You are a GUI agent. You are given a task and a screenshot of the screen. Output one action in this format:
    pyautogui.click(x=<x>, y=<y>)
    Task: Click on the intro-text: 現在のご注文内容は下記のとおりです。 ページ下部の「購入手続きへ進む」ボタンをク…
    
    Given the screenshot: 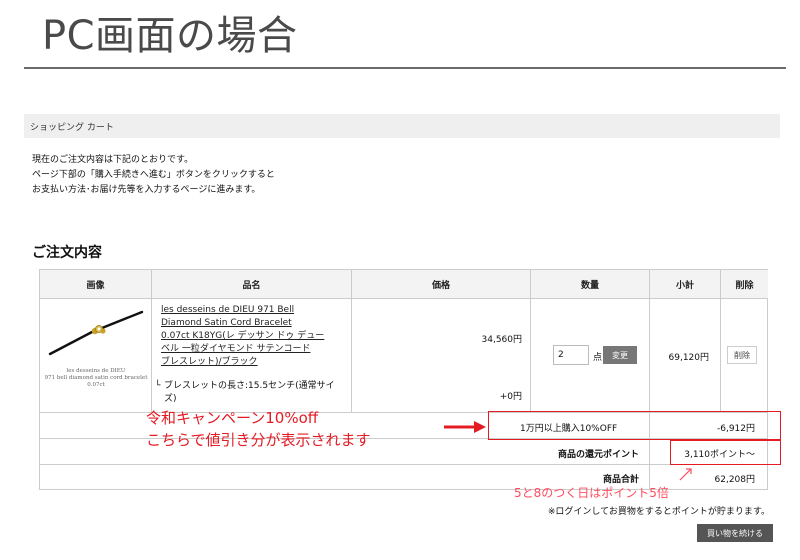 What is the action you would take?
    pyautogui.click(x=153, y=175)
    